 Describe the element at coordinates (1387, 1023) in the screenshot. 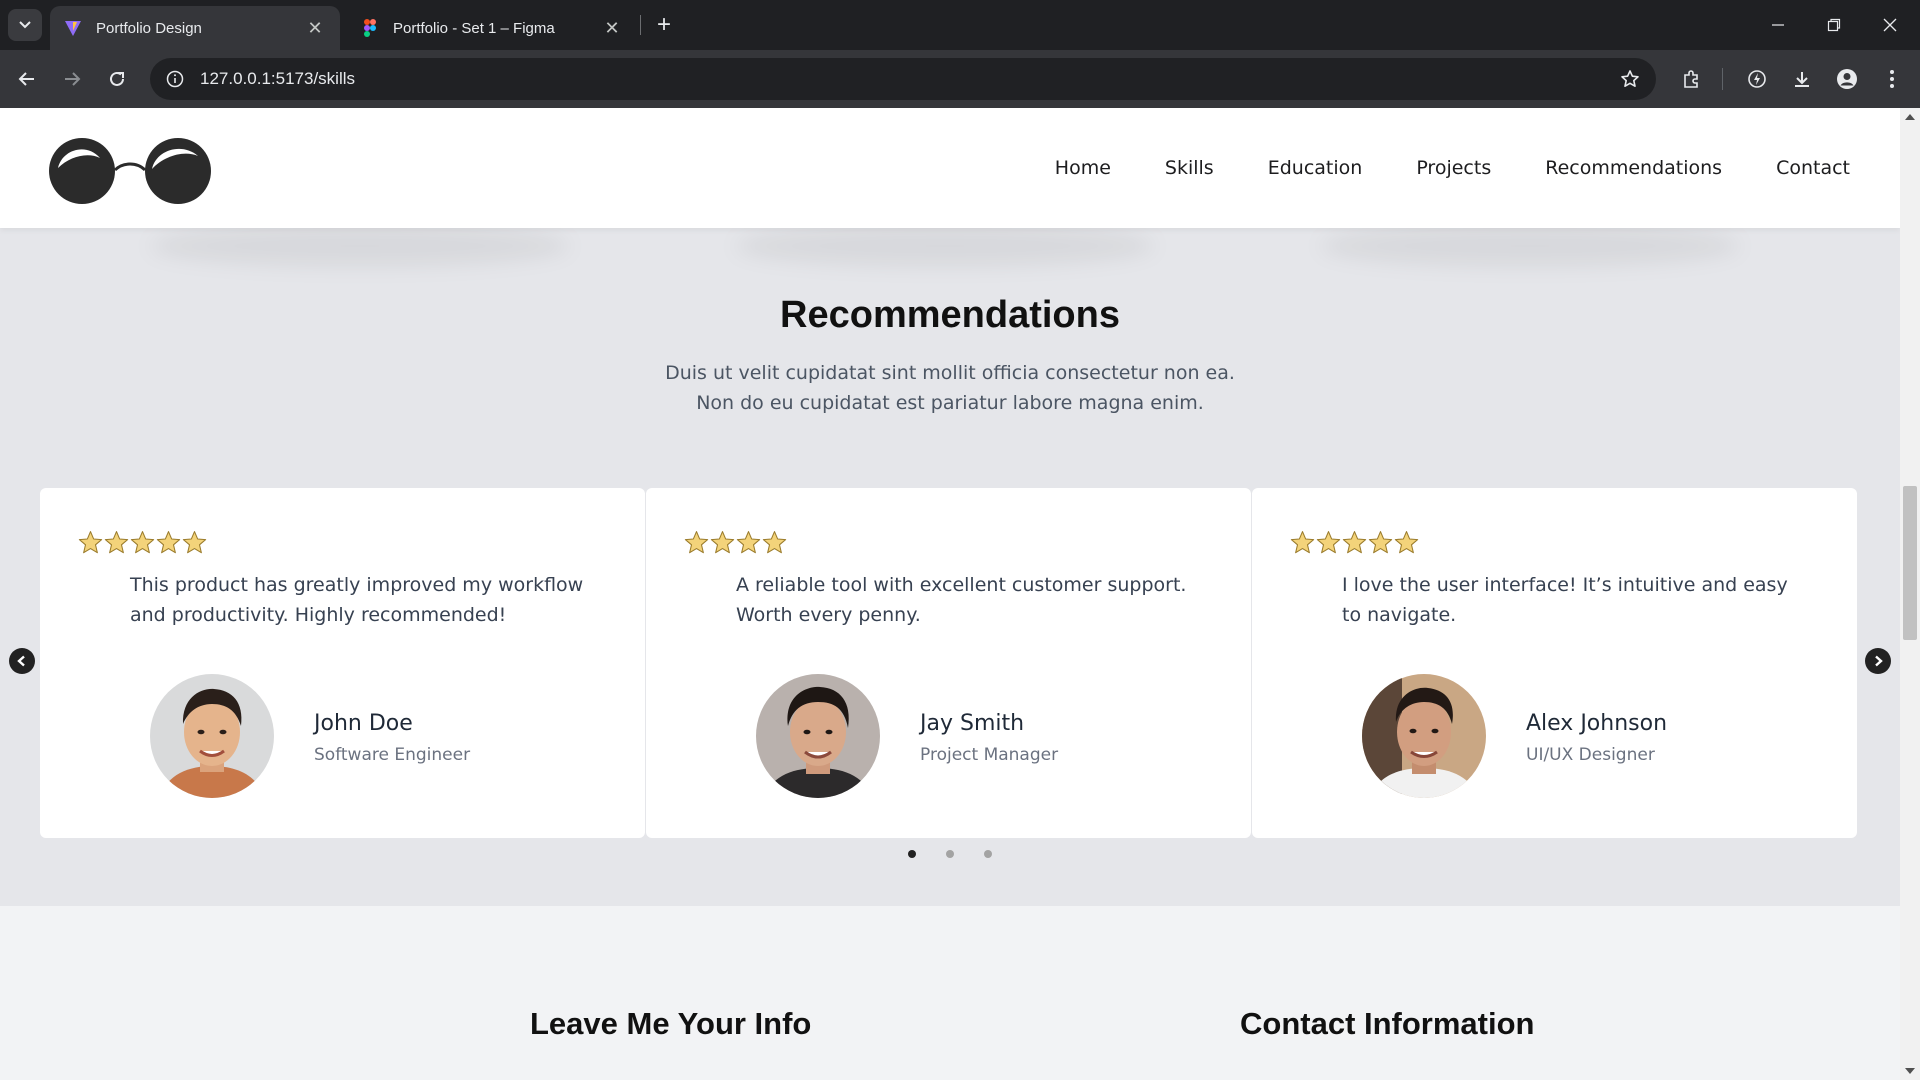

I see `contact-info-title: Contact Information` at that location.